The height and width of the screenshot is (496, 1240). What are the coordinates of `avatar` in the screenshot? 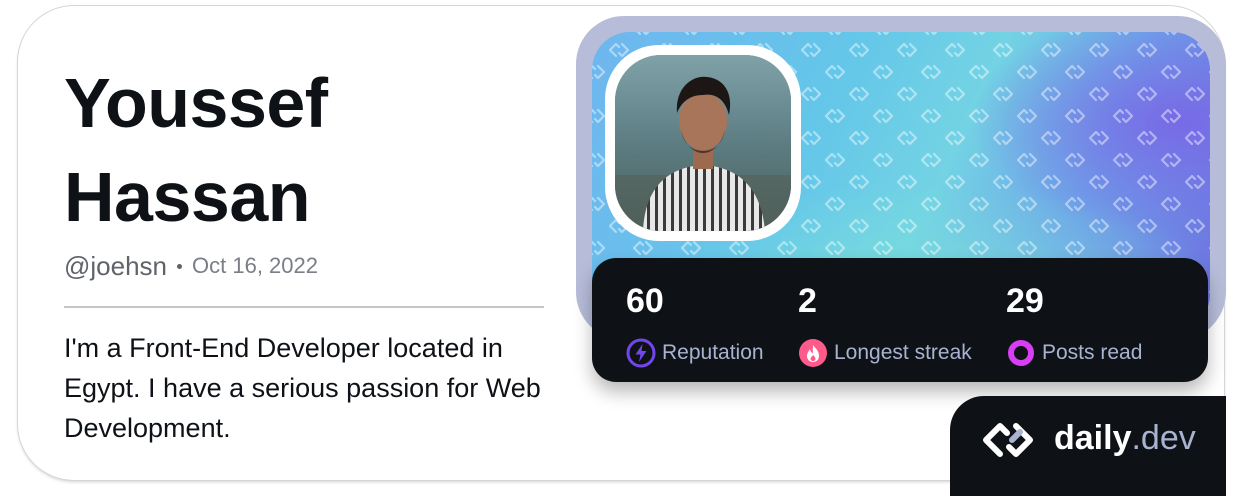 It's located at (703, 143).